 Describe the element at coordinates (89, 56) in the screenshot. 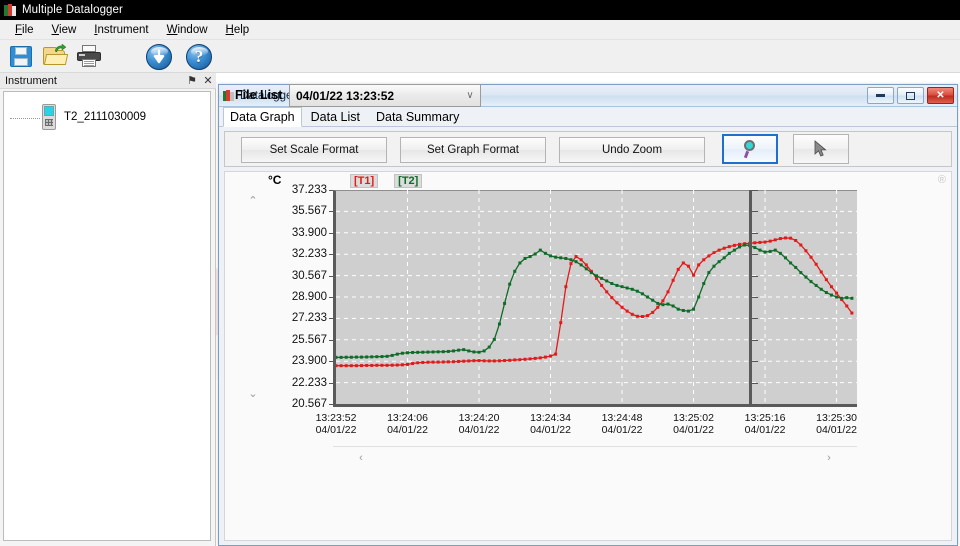

I see `print-button` at that location.